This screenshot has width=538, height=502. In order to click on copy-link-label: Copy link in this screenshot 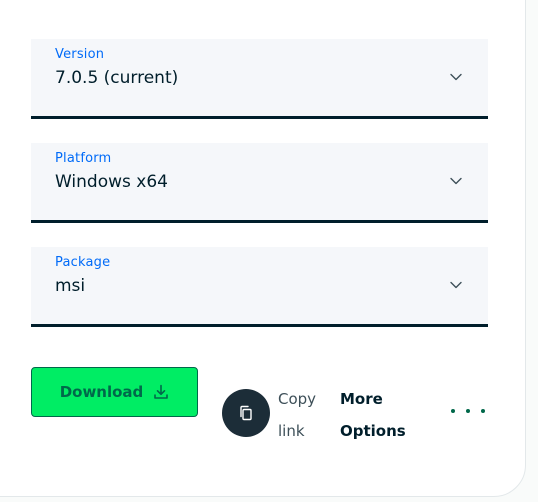, I will do `click(303, 415)`.